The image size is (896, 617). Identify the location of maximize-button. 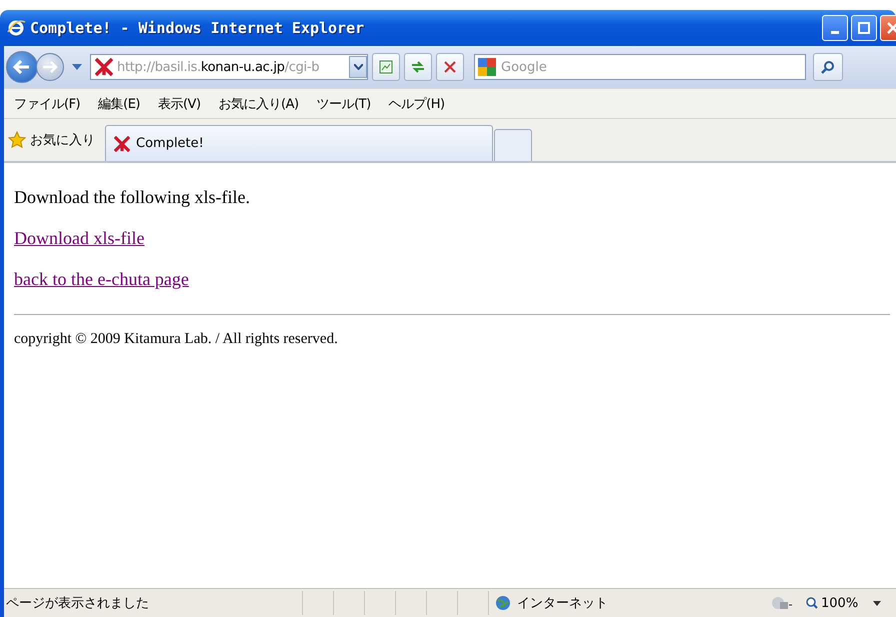
(864, 28).